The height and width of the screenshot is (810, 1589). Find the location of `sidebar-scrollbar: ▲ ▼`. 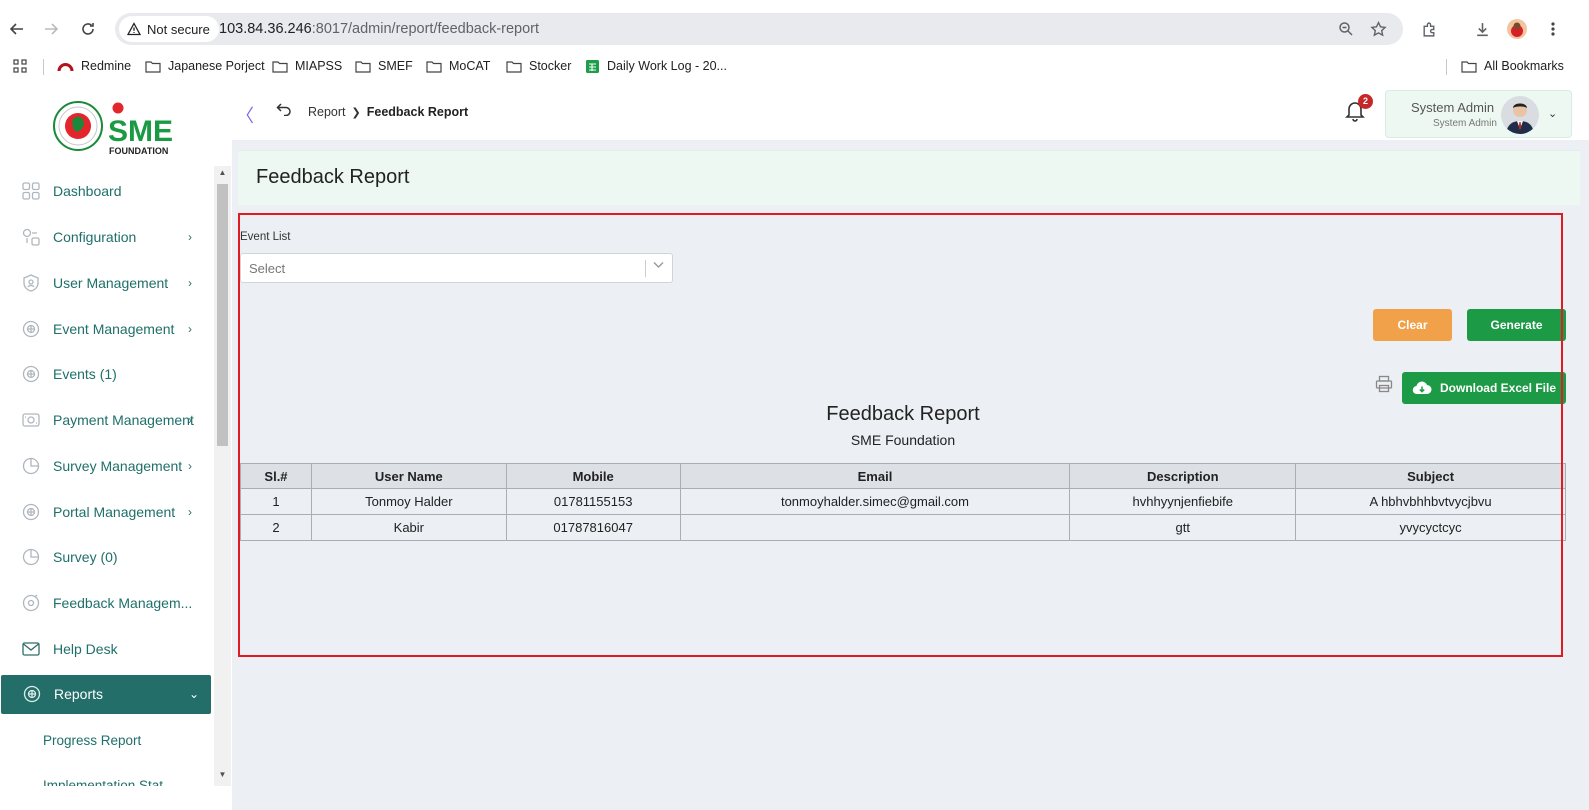

sidebar-scrollbar: ▲ ▼ is located at coordinates (222, 476).